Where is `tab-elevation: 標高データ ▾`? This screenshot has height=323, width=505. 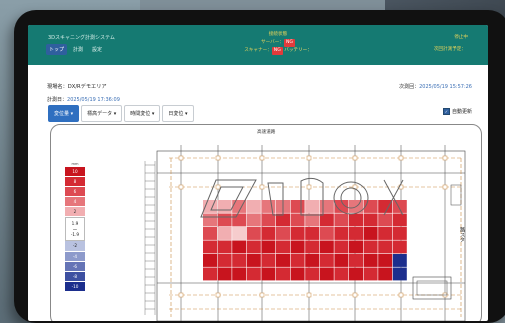
tab-elevation: 標高データ ▾ is located at coordinates (102, 113).